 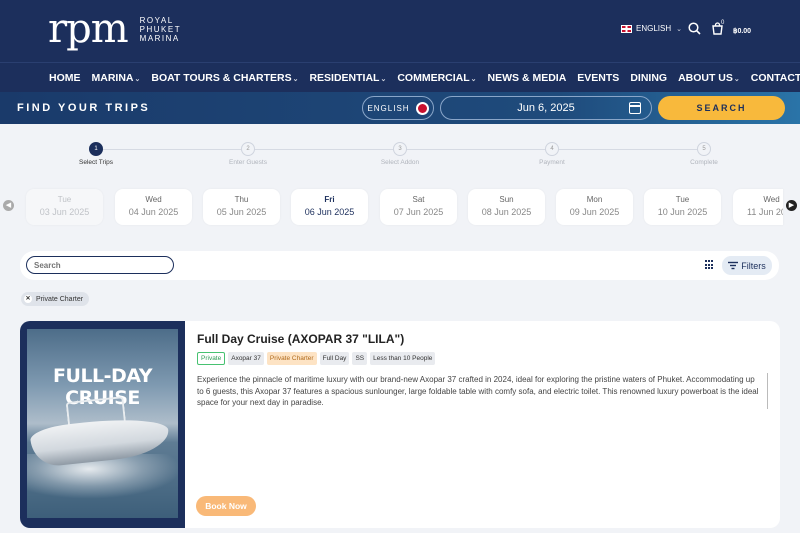 I want to click on step-number: 3, so click(x=400, y=149).